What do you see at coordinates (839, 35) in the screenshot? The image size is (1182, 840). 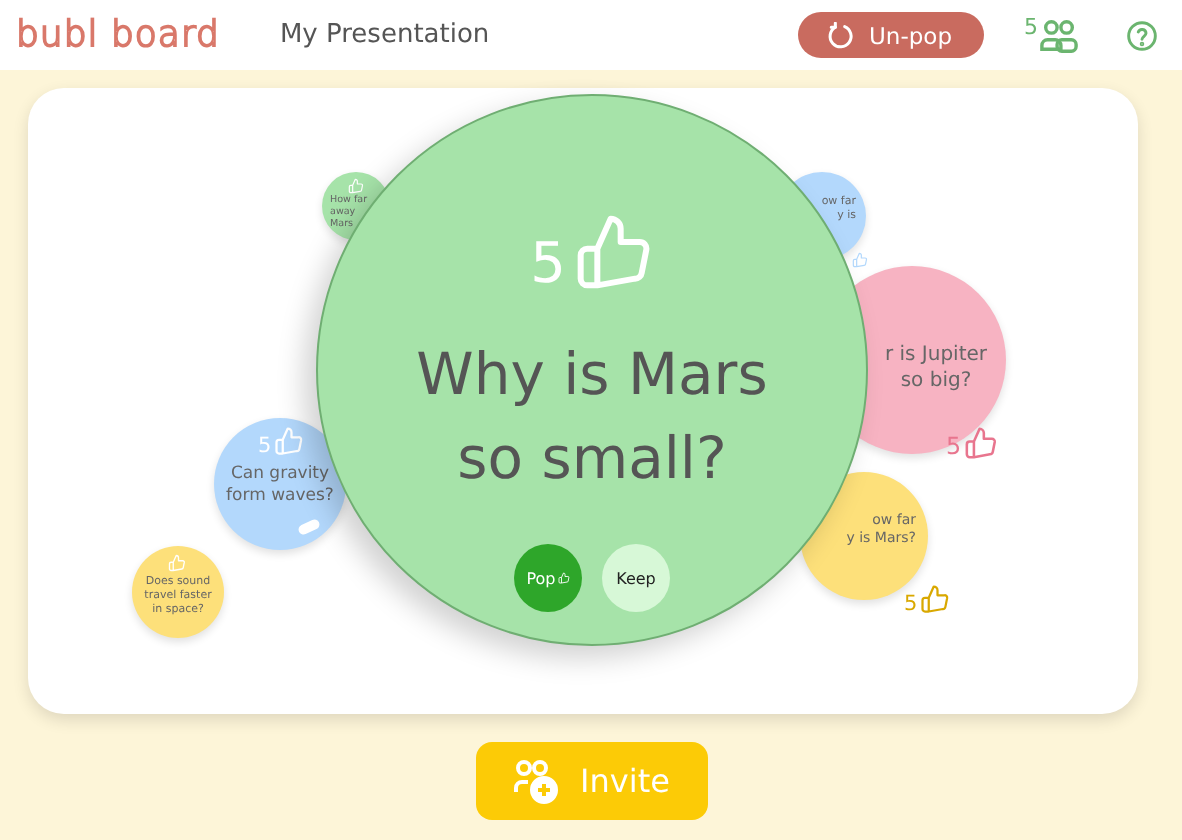 I see `refresh-icon` at bounding box center [839, 35].